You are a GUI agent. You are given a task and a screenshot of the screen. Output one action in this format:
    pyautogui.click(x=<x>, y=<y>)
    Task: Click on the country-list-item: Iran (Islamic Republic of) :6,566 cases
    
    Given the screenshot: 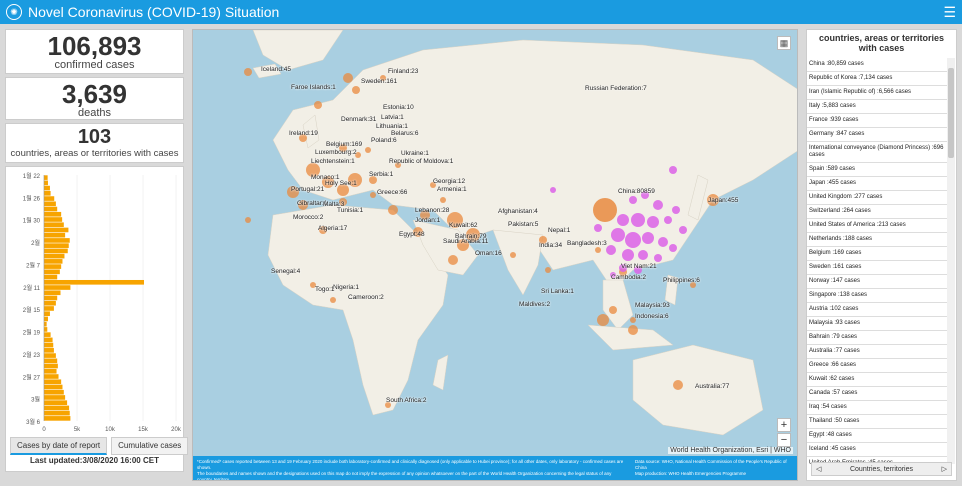 What is the action you would take?
    pyautogui.click(x=877, y=93)
    